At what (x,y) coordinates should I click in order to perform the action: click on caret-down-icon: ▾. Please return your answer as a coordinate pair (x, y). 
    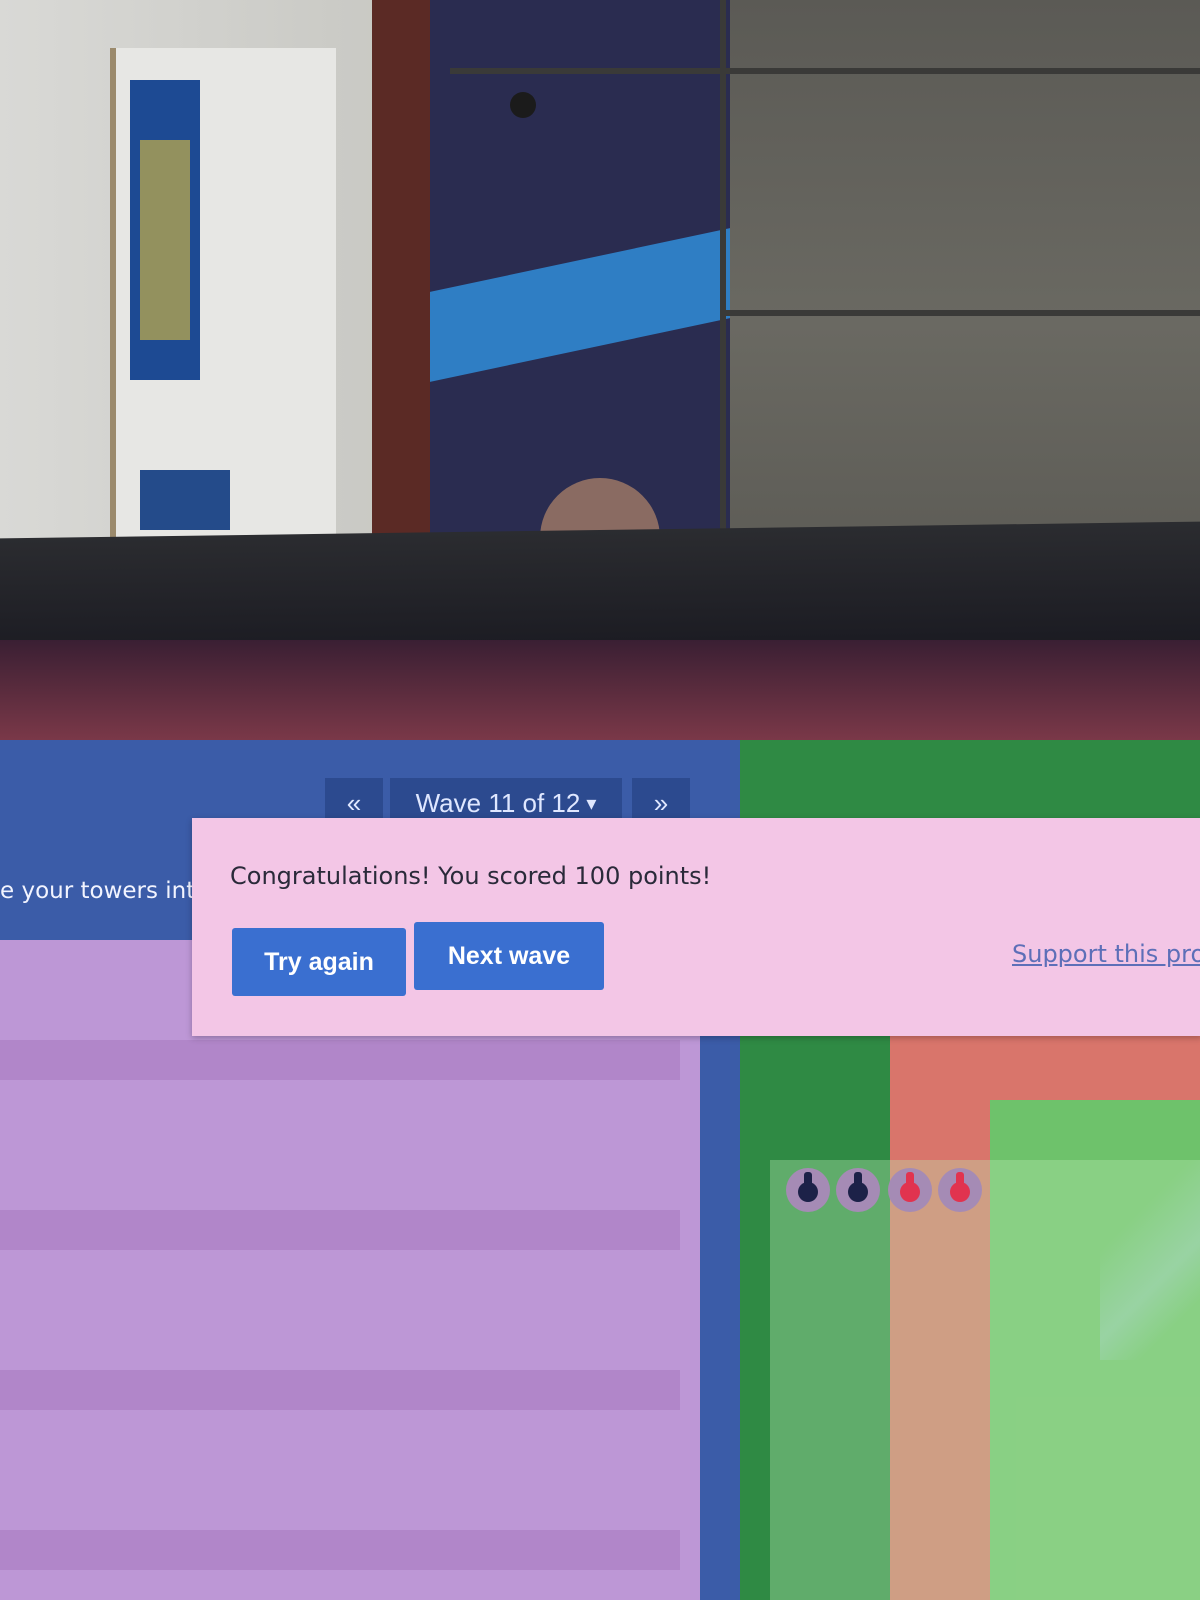
    Looking at the image, I should click on (591, 803).